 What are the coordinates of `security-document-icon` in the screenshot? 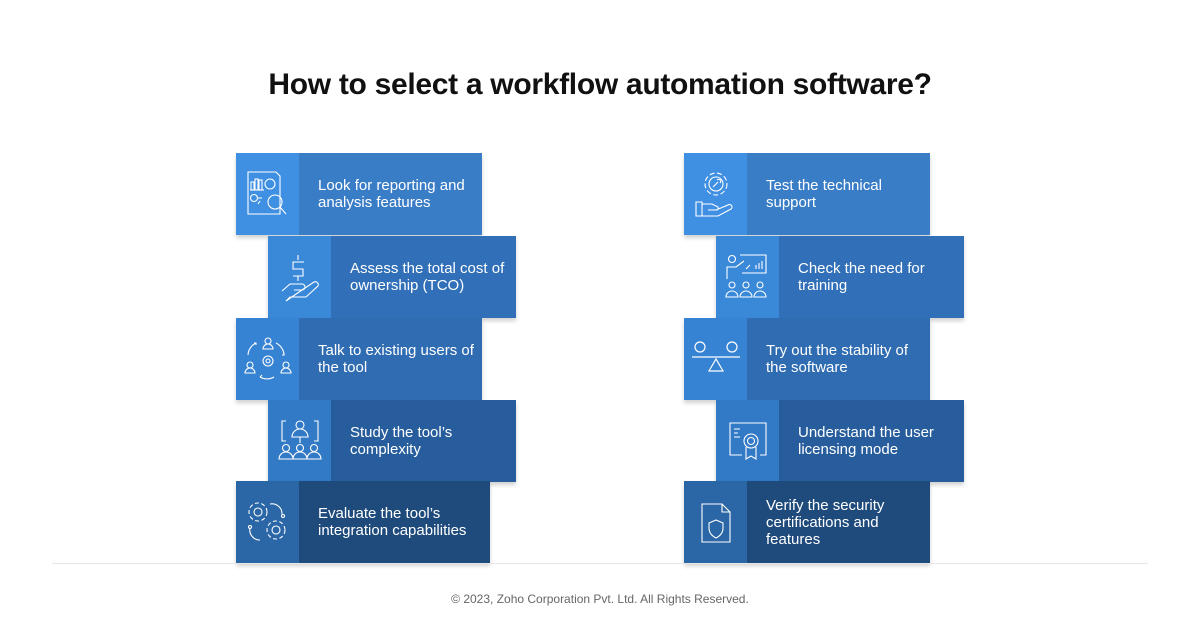 It's located at (715, 522).